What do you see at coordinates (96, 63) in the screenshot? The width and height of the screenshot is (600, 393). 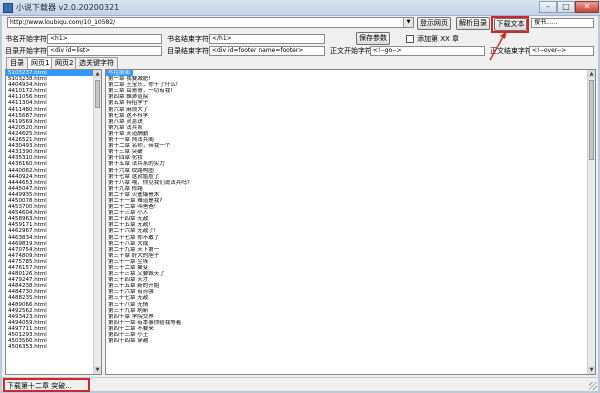 I see `tab-keywords: 选关键字符` at bounding box center [96, 63].